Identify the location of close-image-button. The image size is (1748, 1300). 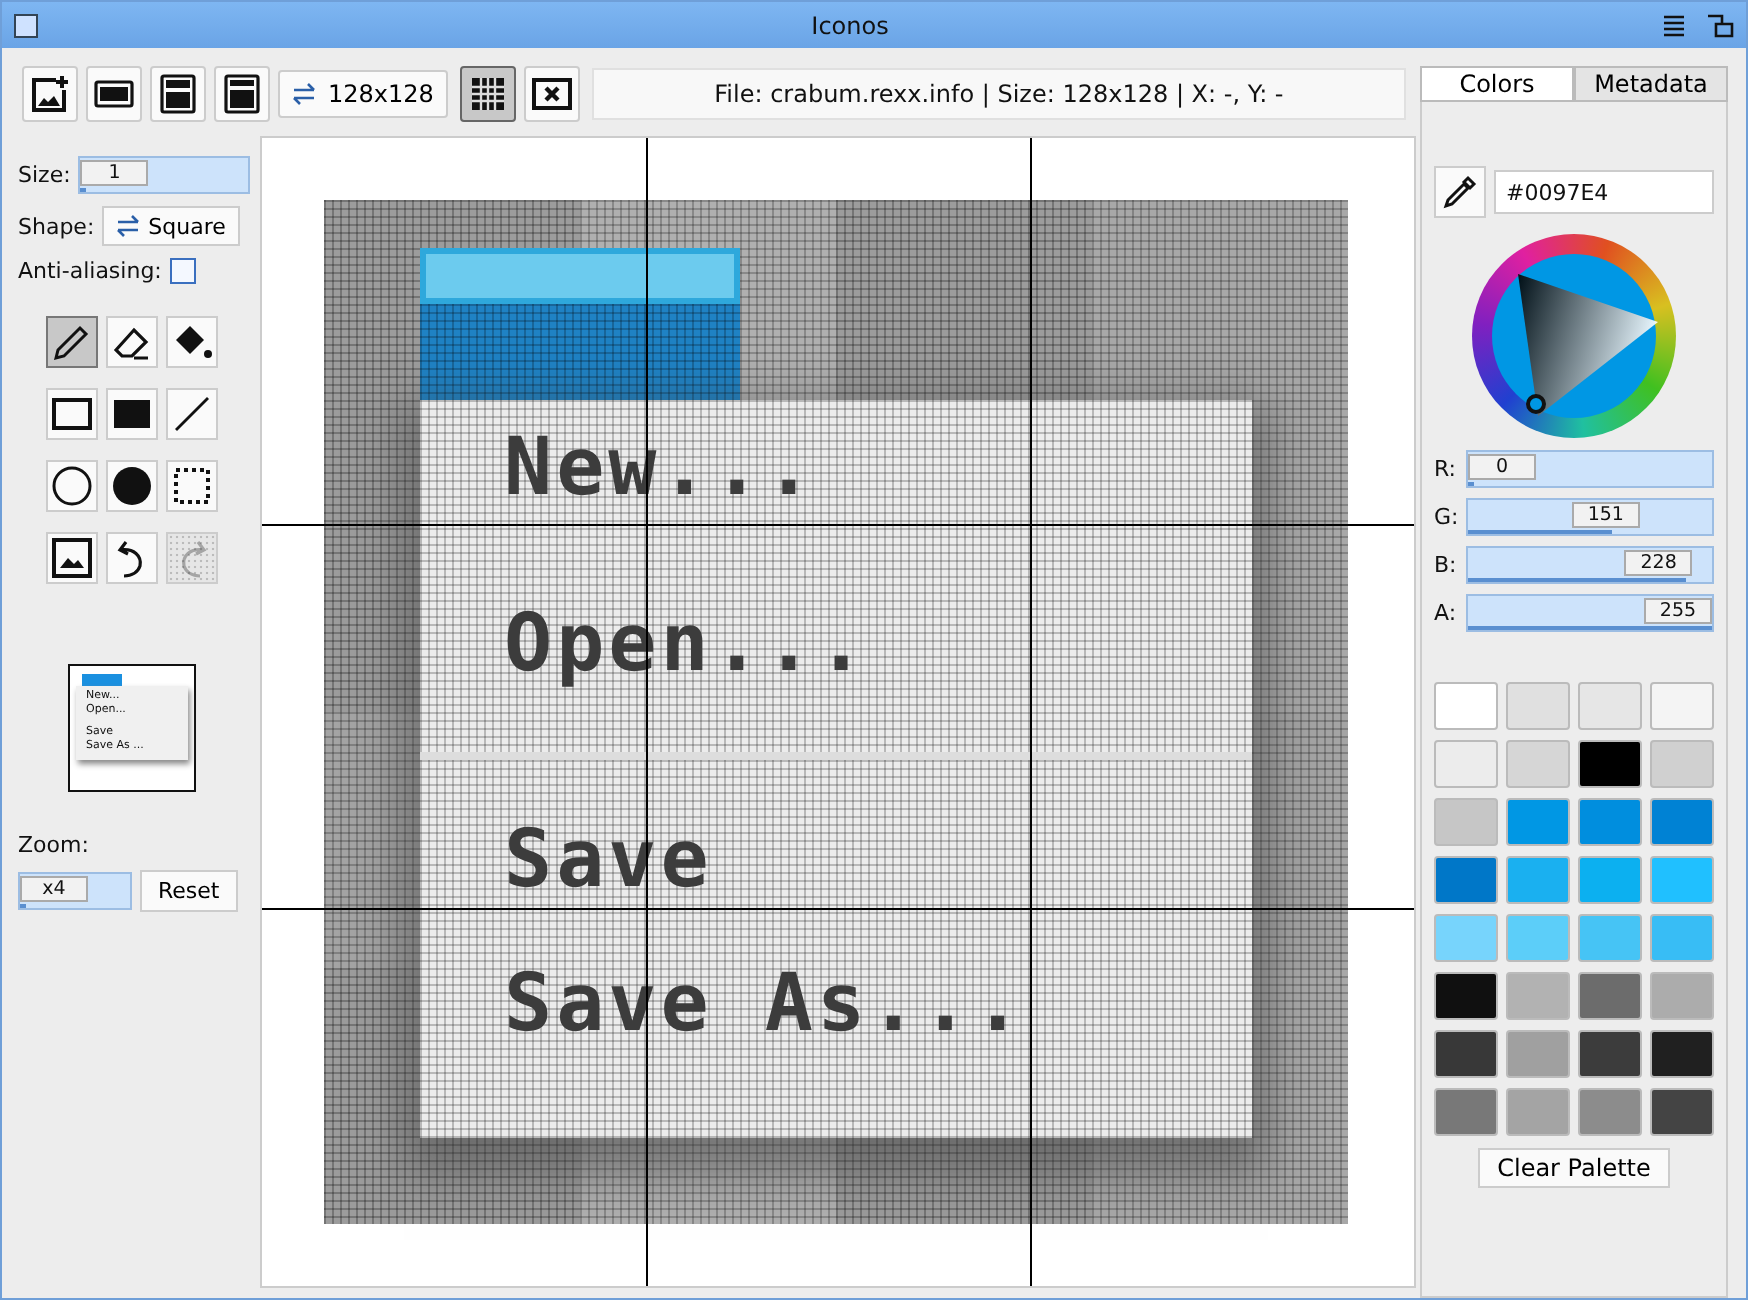
(551, 93).